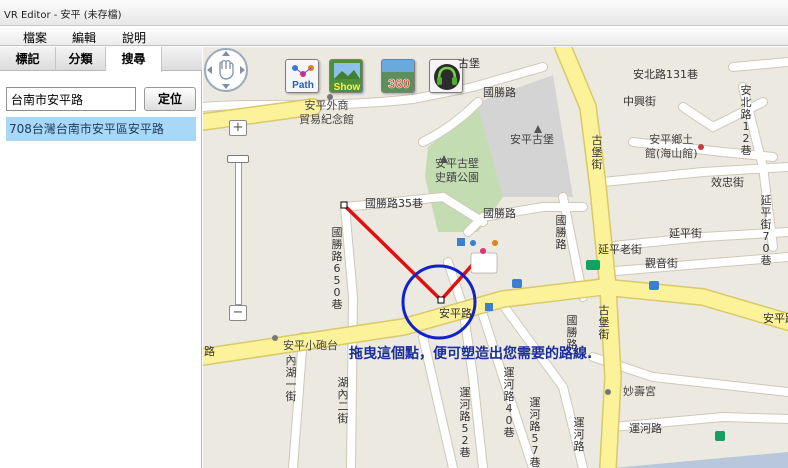 The height and width of the screenshot is (468, 788). What do you see at coordinates (399, 83) in the screenshot?
I see `vr360-label: 360` at bounding box center [399, 83].